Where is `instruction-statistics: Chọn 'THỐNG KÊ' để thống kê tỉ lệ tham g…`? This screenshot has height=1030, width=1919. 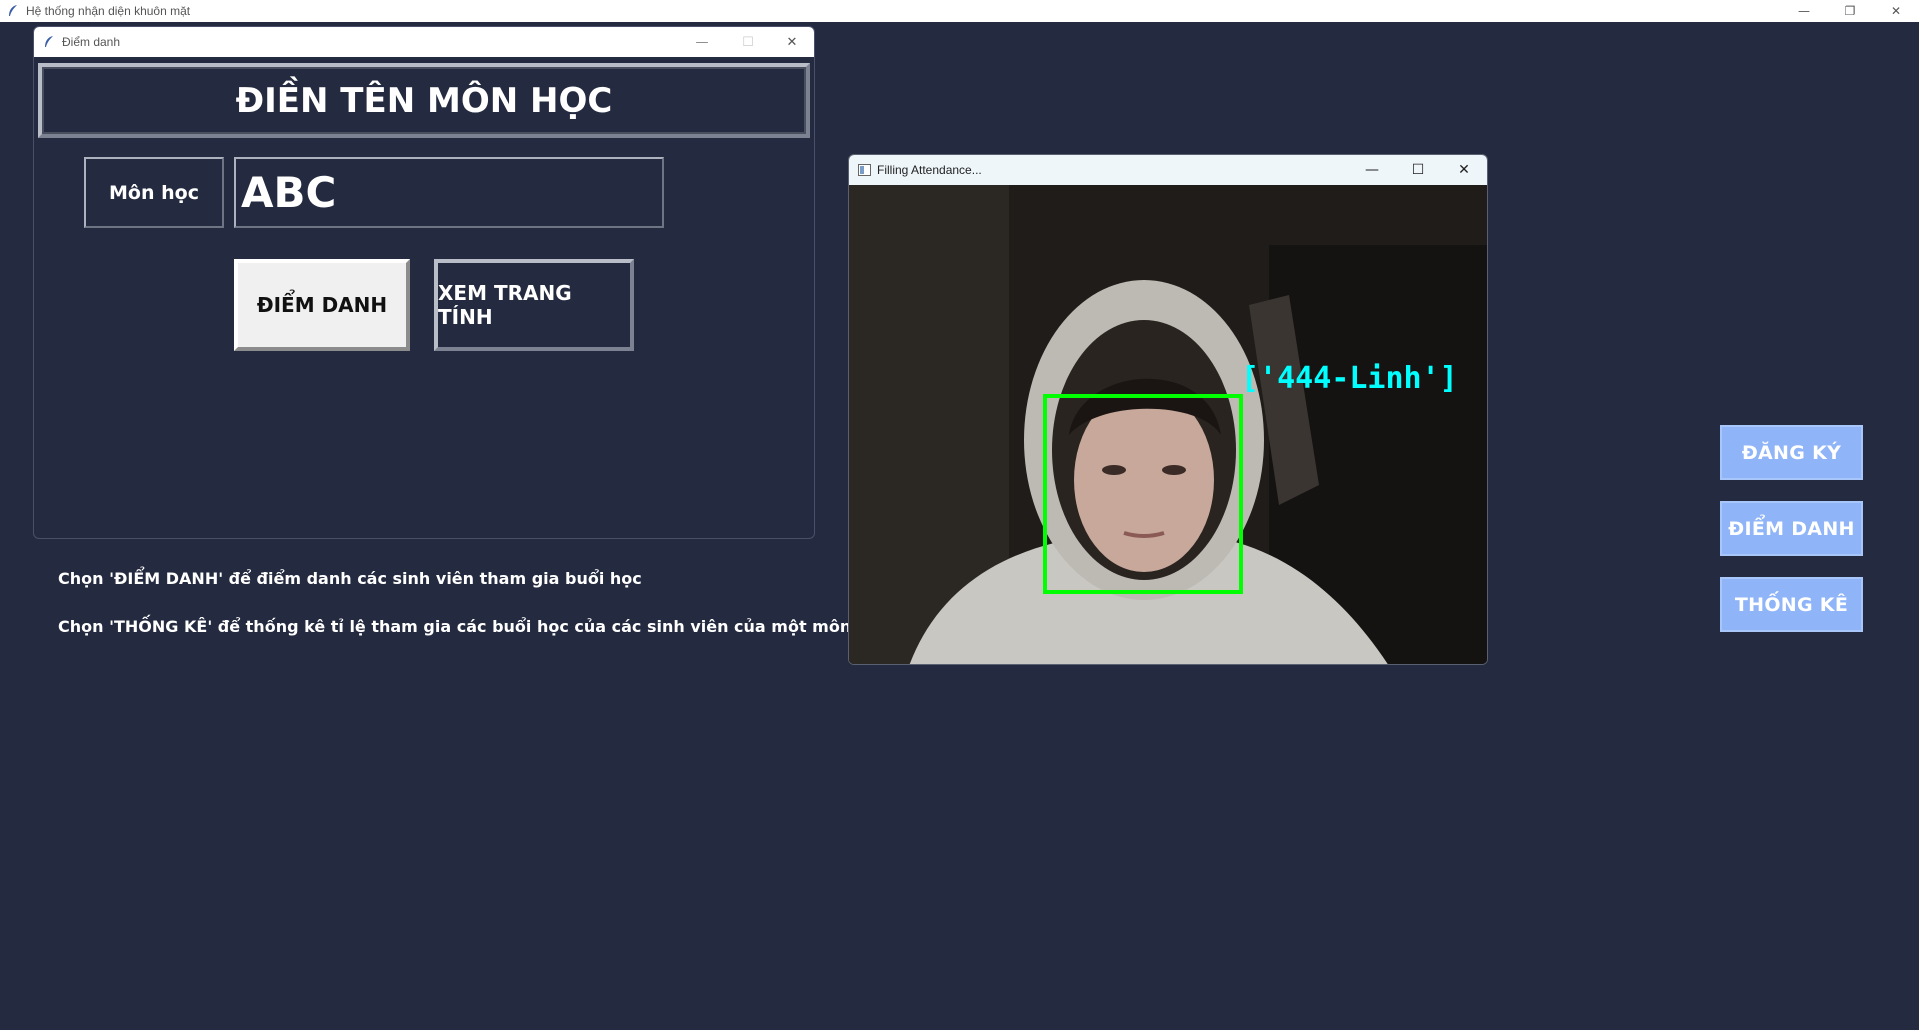
instruction-statistics: Chọn 'THỐNG KÊ' để thống kê tỉ lệ tham g… is located at coordinates (473, 626).